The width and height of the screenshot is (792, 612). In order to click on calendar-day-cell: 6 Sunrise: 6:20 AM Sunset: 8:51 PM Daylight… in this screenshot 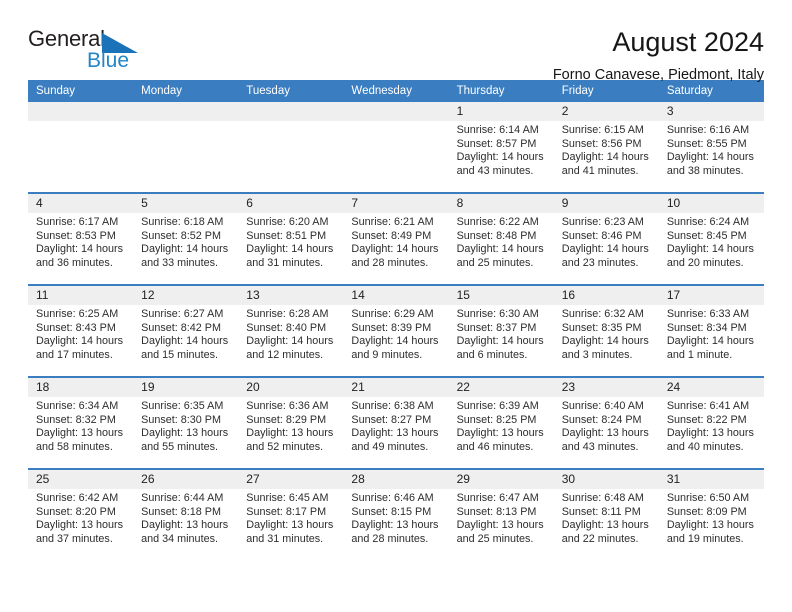, I will do `click(291, 238)`.